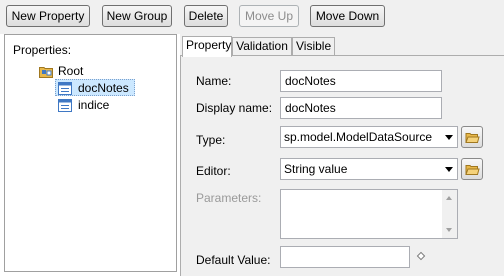  I want to click on tree-node-root-label: Root, so click(71, 71).